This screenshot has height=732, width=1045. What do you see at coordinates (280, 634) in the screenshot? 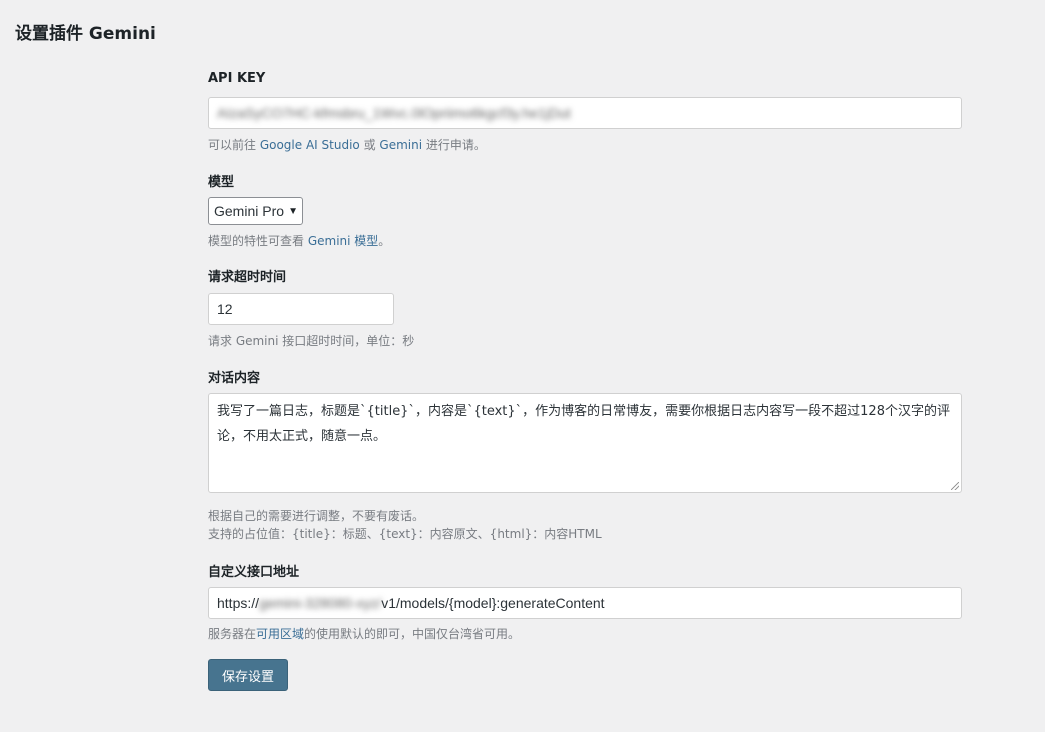
I see `available-regions-link: 可用区域` at bounding box center [280, 634].